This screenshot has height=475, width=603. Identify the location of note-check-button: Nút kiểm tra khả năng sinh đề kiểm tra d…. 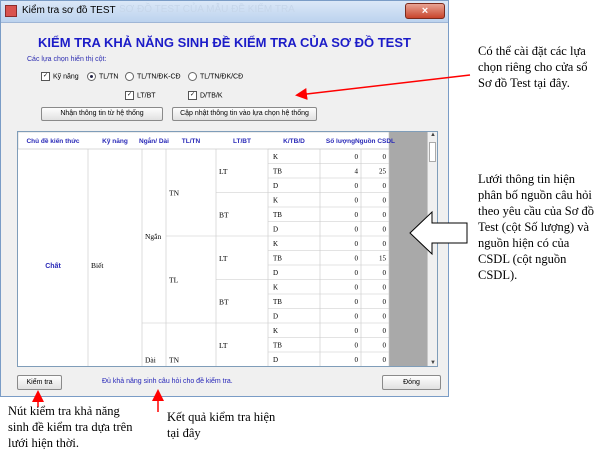
(70, 427).